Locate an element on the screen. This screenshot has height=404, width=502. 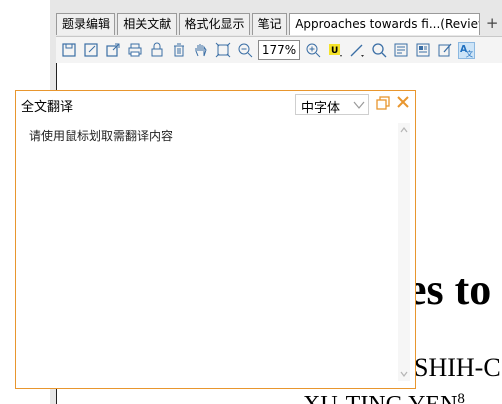
tab-notes: 笔记 is located at coordinates (269, 24).